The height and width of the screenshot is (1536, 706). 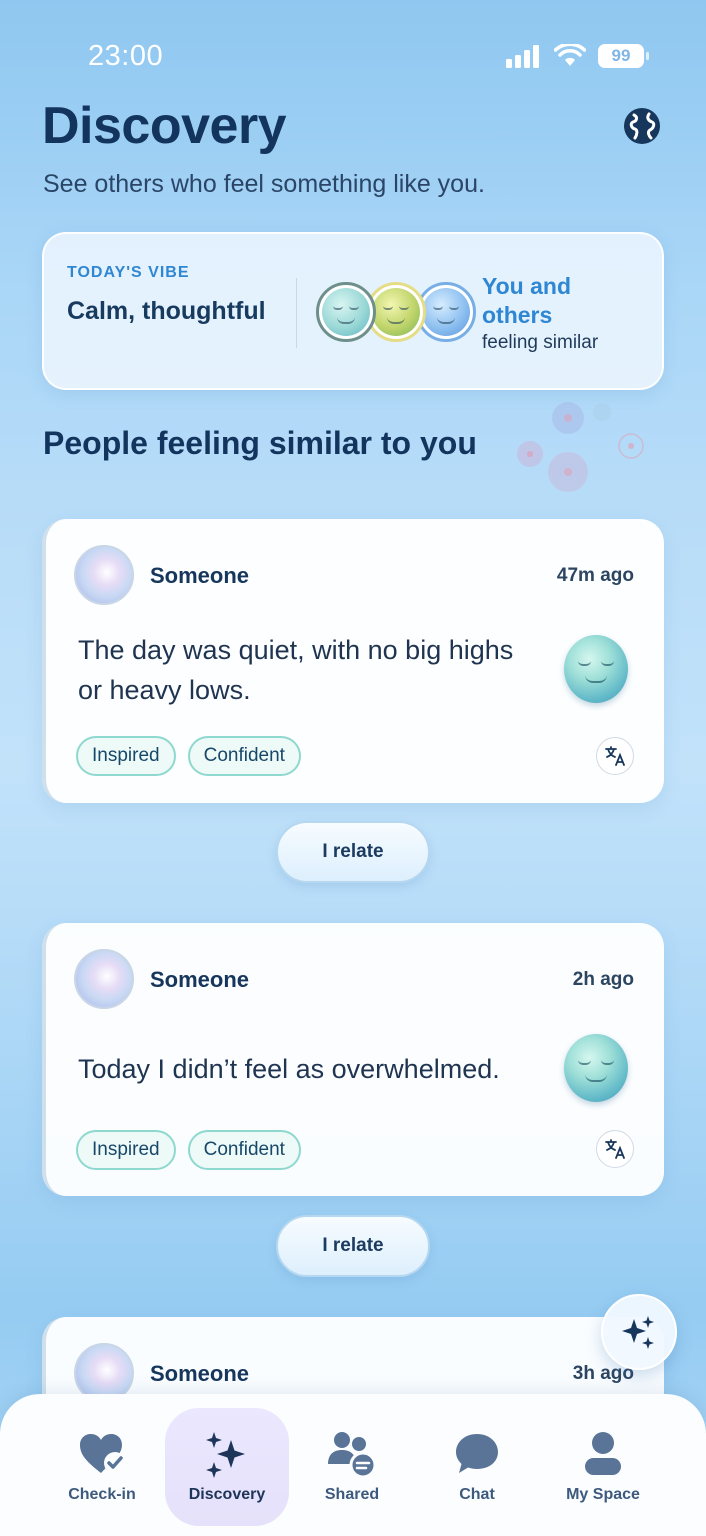 I want to click on nav-label: Discovery, so click(x=227, y=1494).